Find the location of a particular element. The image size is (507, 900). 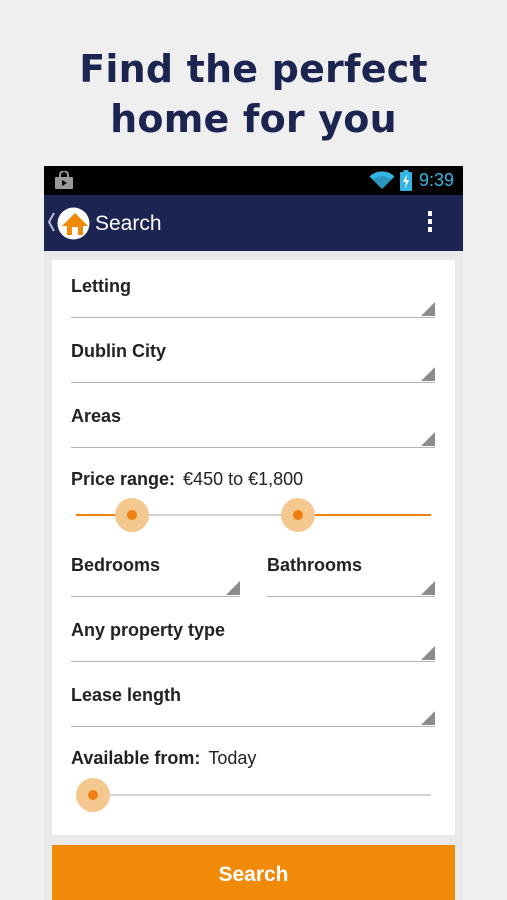

bathrooms-value: Bathrooms is located at coordinates (315, 565).